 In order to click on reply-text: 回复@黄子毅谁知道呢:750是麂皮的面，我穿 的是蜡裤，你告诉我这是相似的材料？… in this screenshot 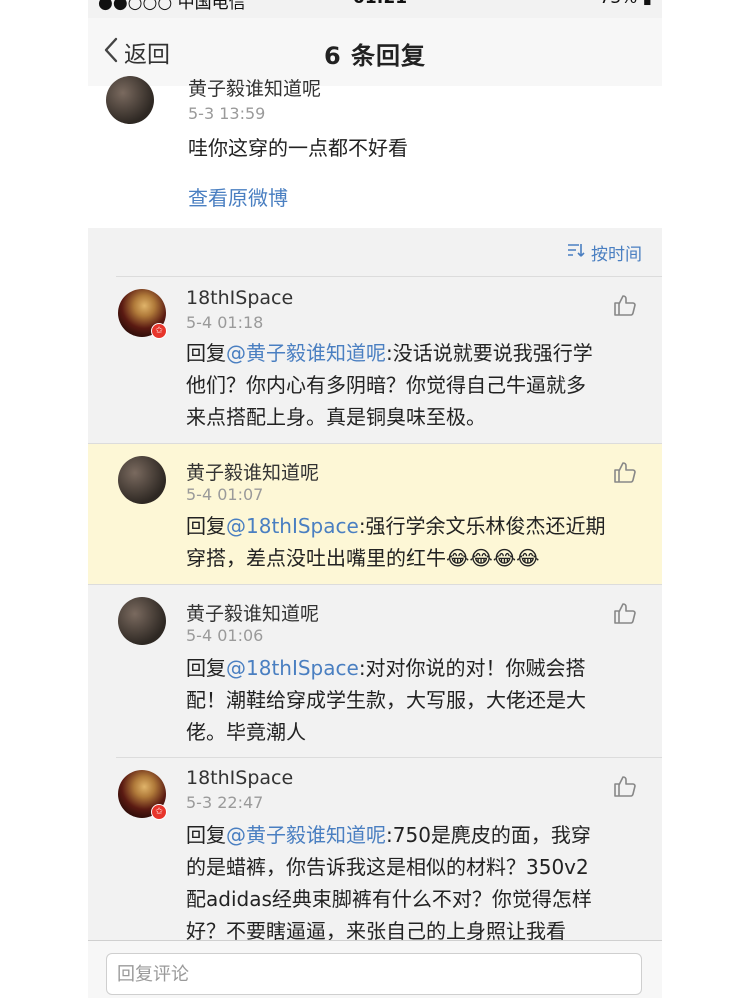, I will do `click(389, 883)`.